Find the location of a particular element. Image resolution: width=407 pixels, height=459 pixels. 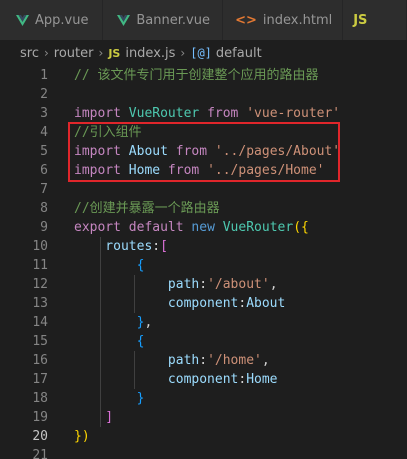

code-line: 3 import VueRouter from 'vue-router' is located at coordinates (203, 113).